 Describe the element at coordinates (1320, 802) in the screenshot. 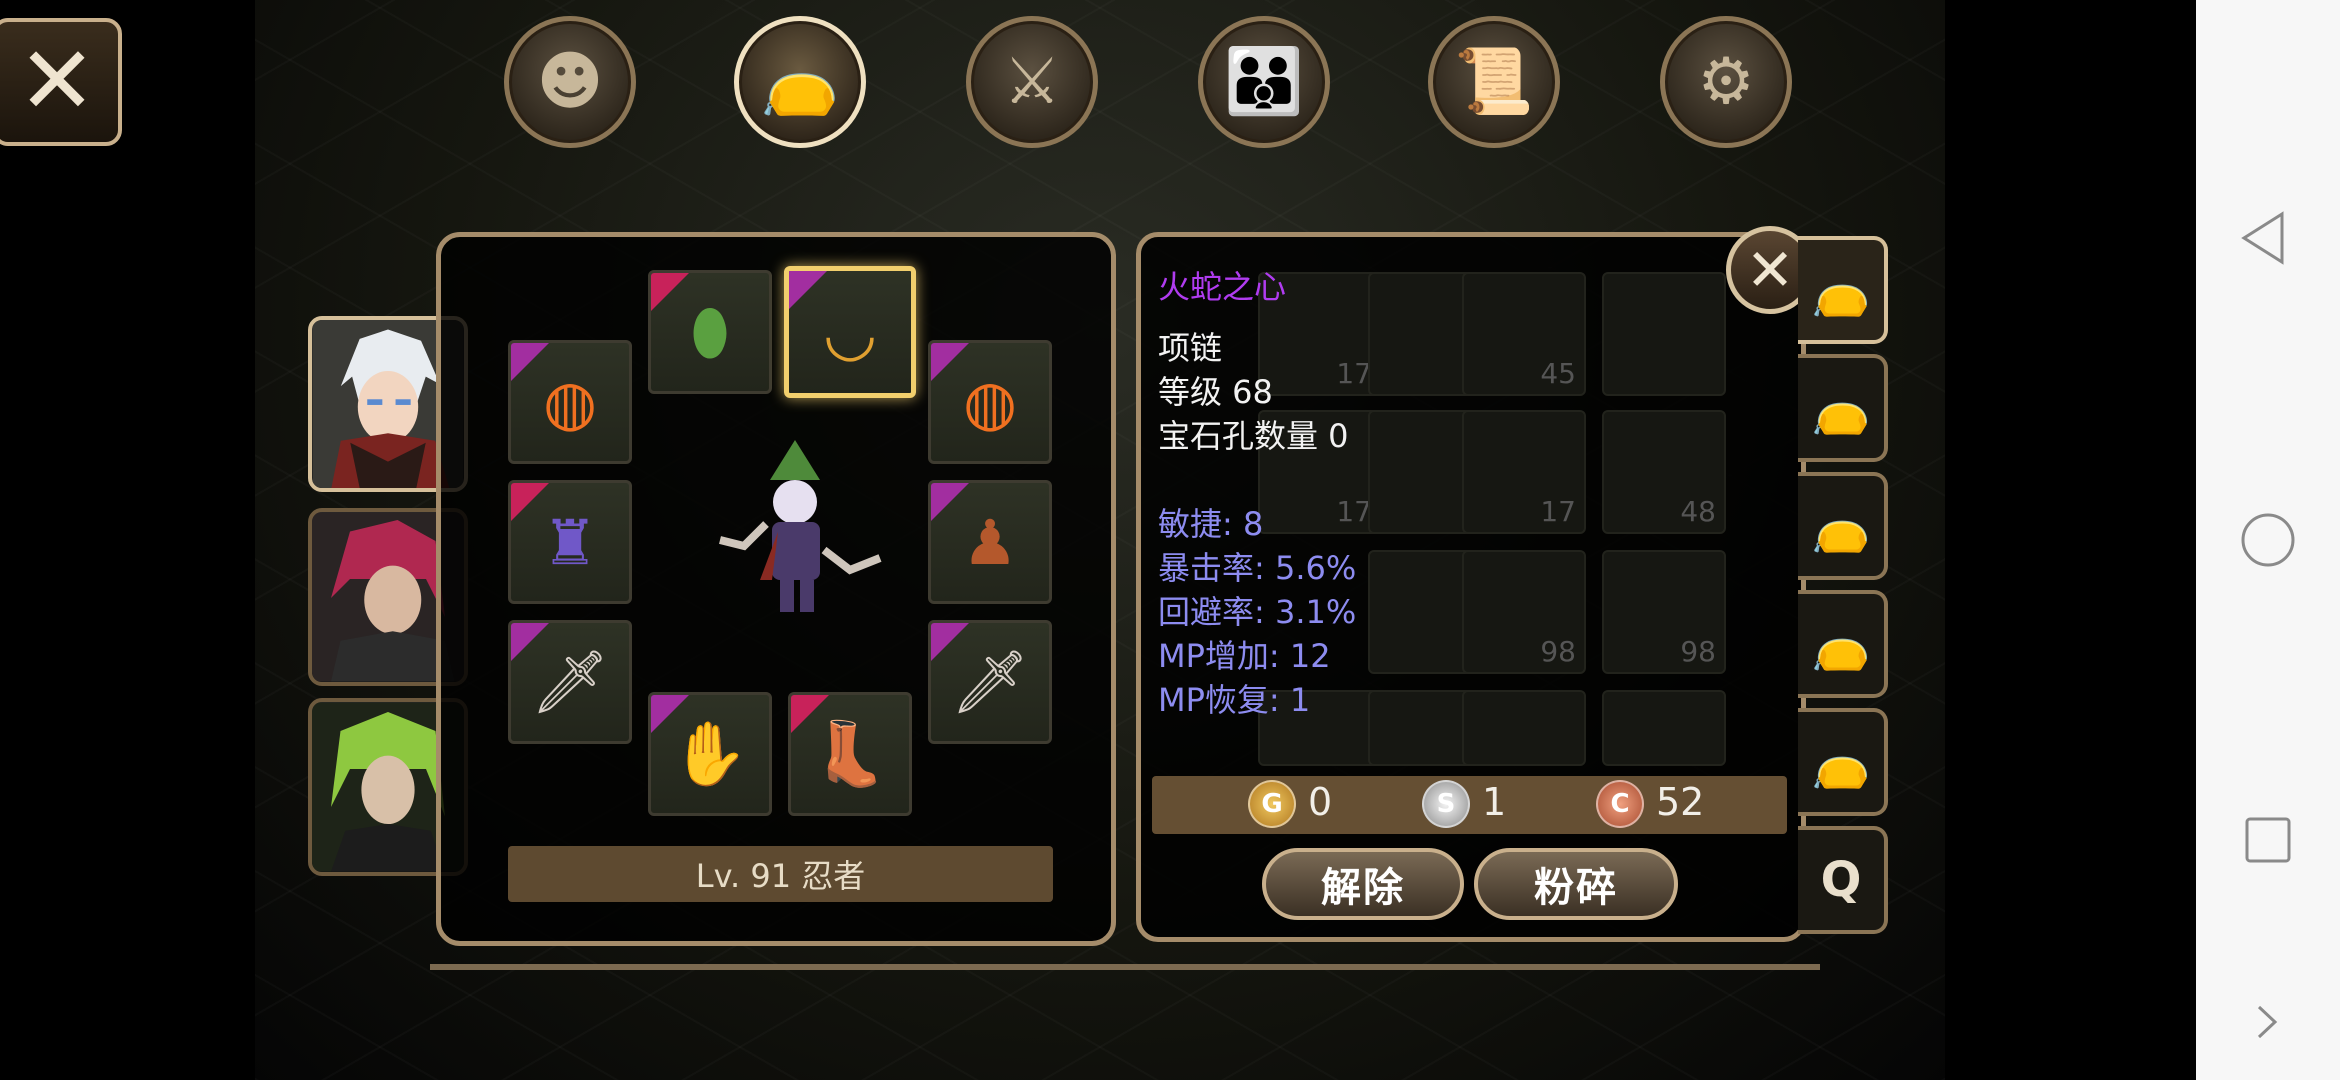

I see `gold-amount: 0` at that location.